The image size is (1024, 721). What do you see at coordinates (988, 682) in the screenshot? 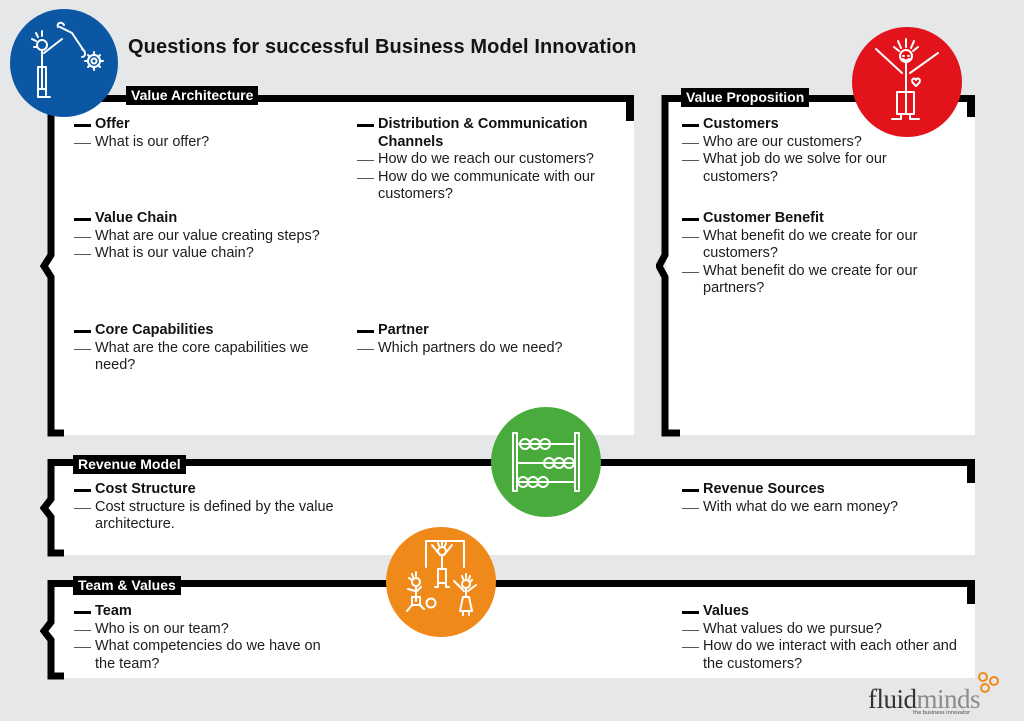
I see `propeller-knot-icon` at bounding box center [988, 682].